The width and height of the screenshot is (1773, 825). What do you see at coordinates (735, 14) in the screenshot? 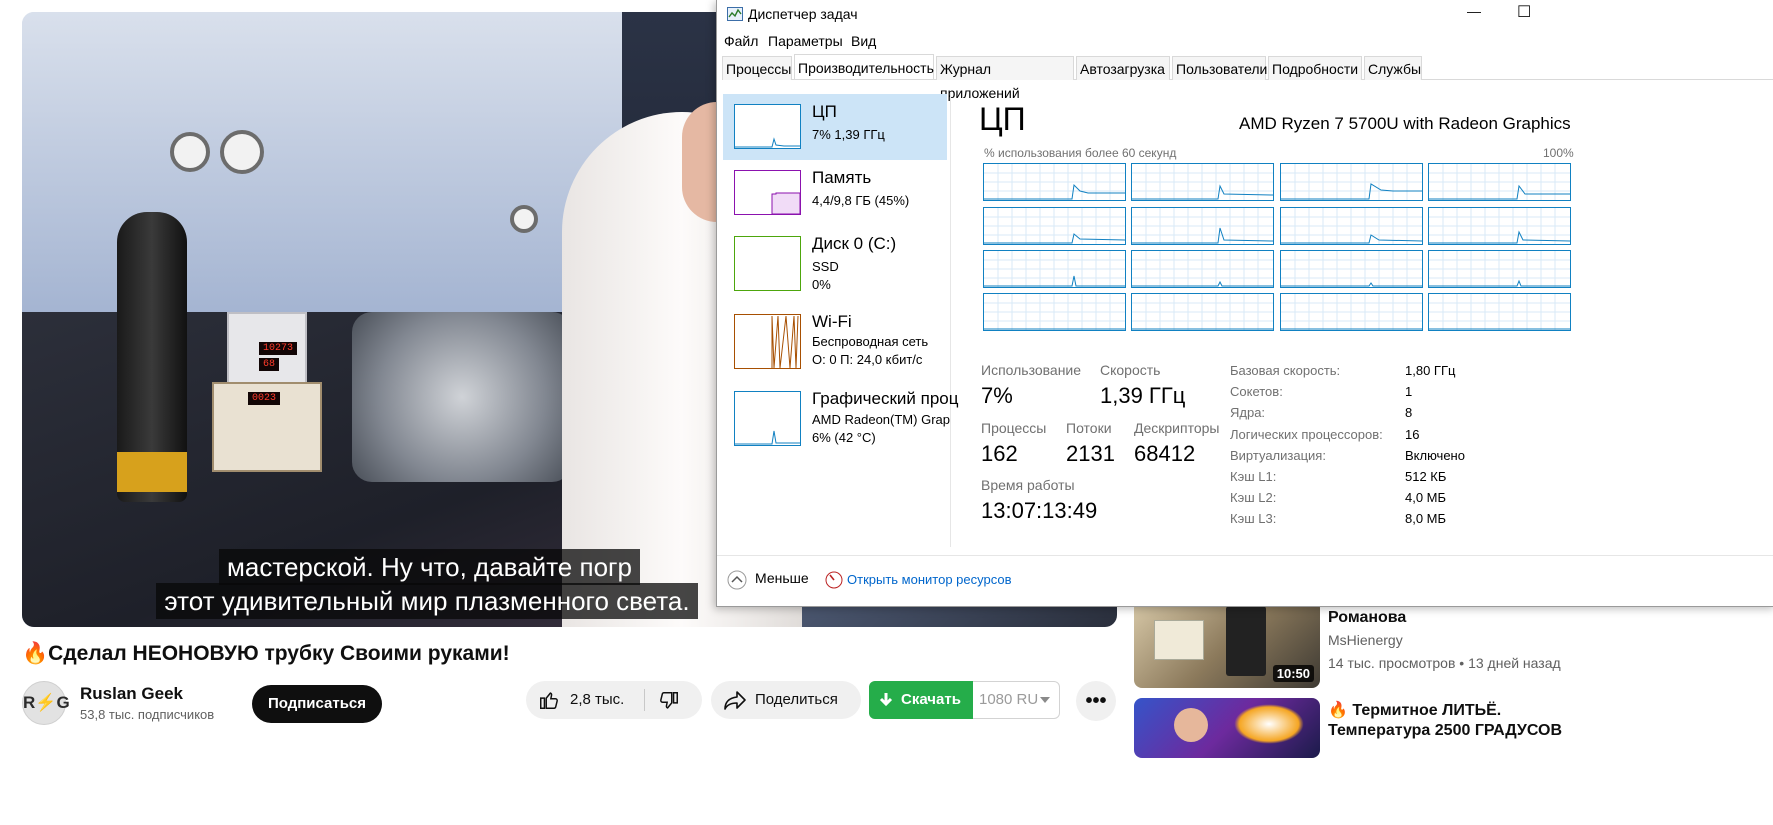
I see `task-manager-app-icon` at bounding box center [735, 14].